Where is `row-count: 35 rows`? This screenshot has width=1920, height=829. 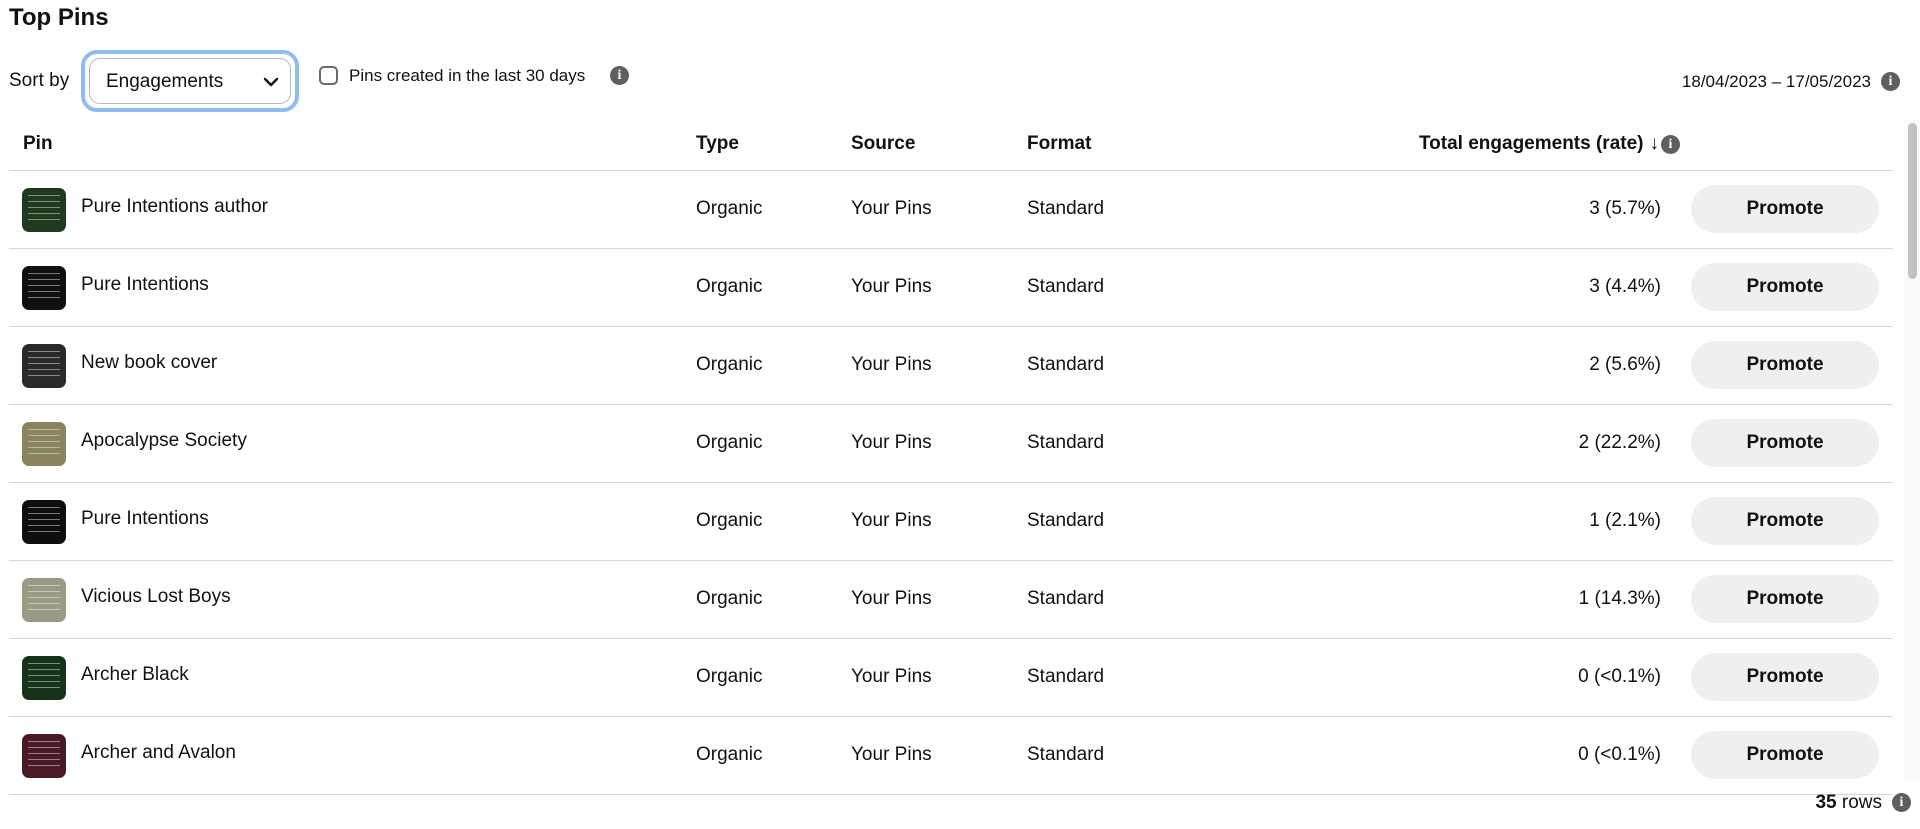
row-count: 35 rows is located at coordinates (1848, 803).